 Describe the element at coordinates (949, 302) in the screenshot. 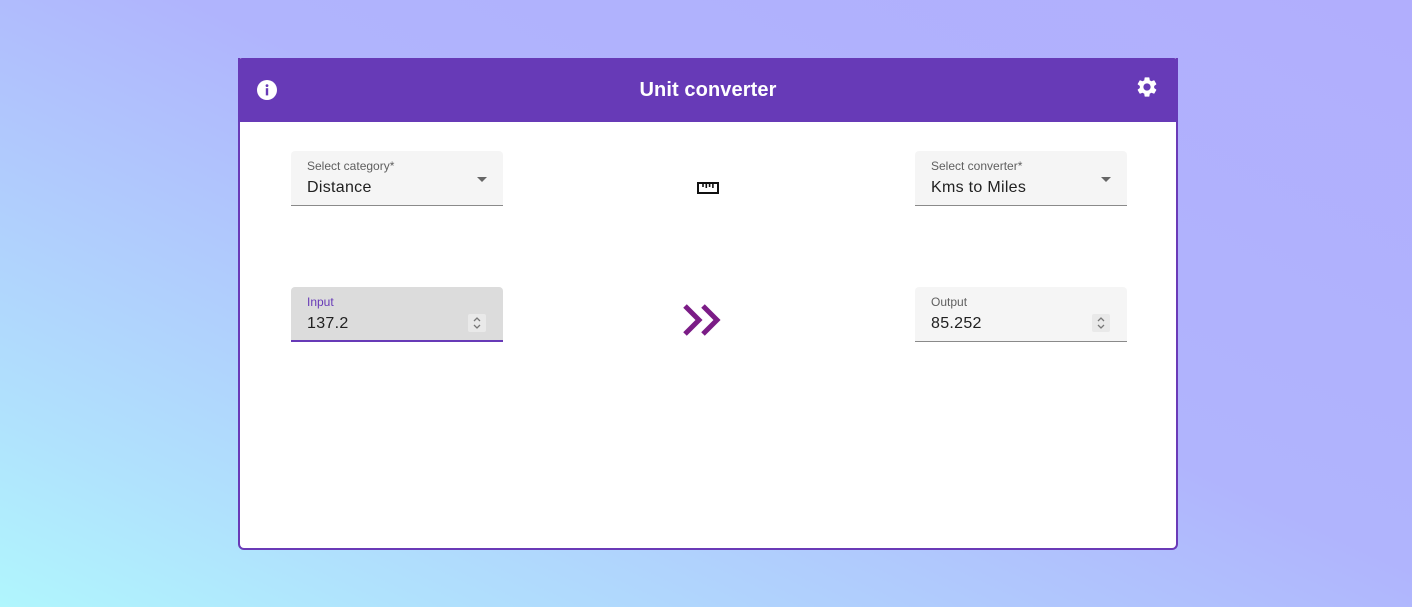

I see `output-field-label: Output` at that location.